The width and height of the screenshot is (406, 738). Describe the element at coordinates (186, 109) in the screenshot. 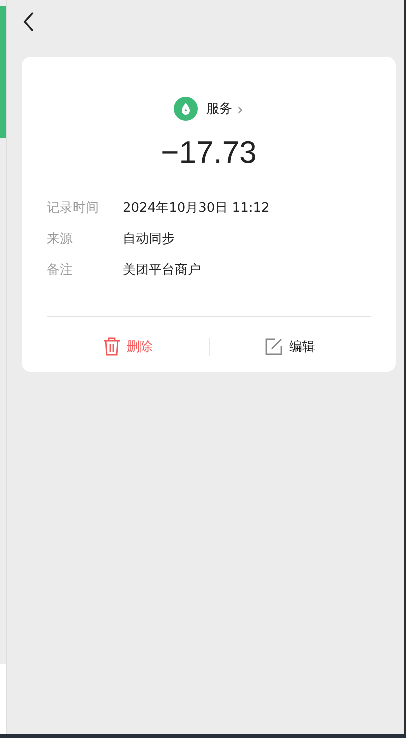

I see `category-icon` at that location.